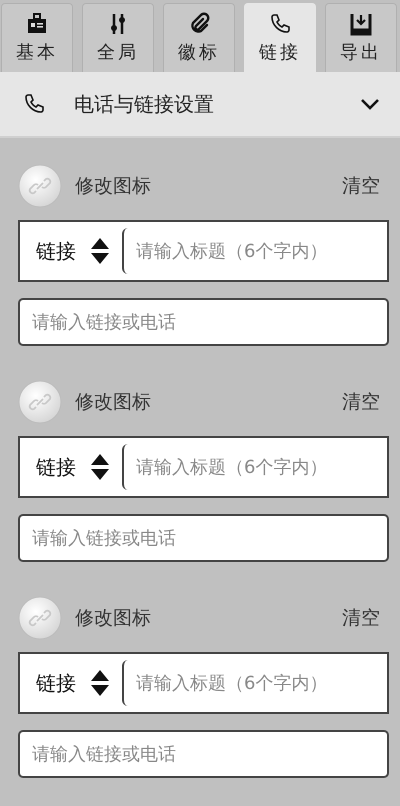  I want to click on tab: 基本, so click(37, 37).